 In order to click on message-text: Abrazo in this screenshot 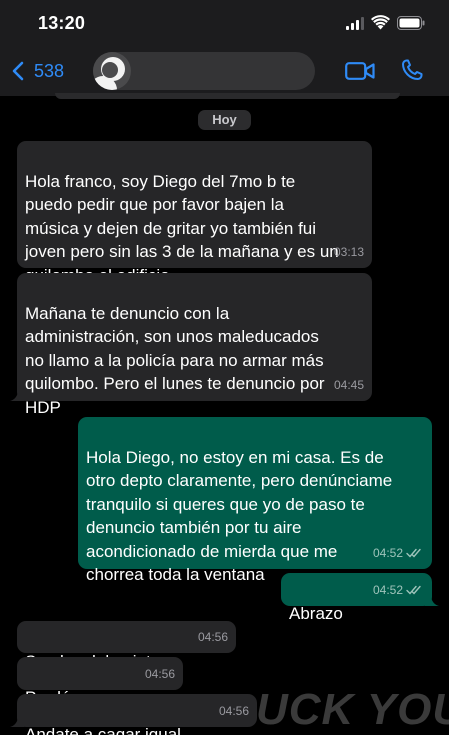, I will do `click(316, 613)`.